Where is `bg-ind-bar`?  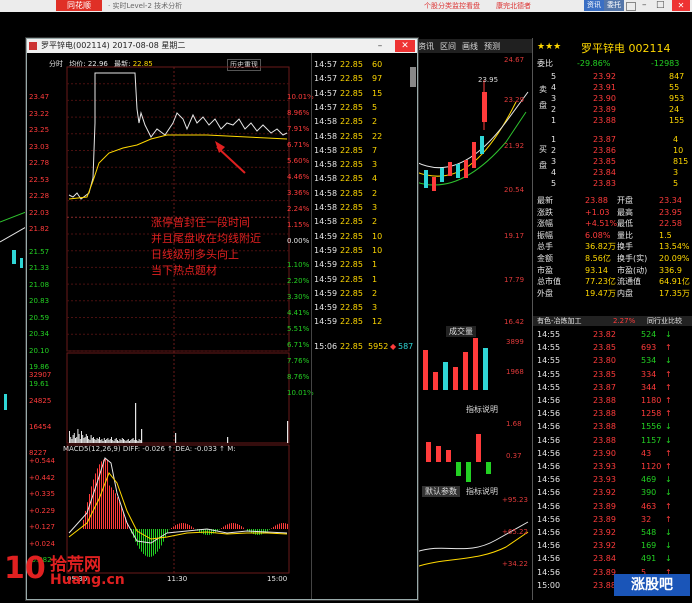
bg-ind-bar is located at coordinates (488, 468).